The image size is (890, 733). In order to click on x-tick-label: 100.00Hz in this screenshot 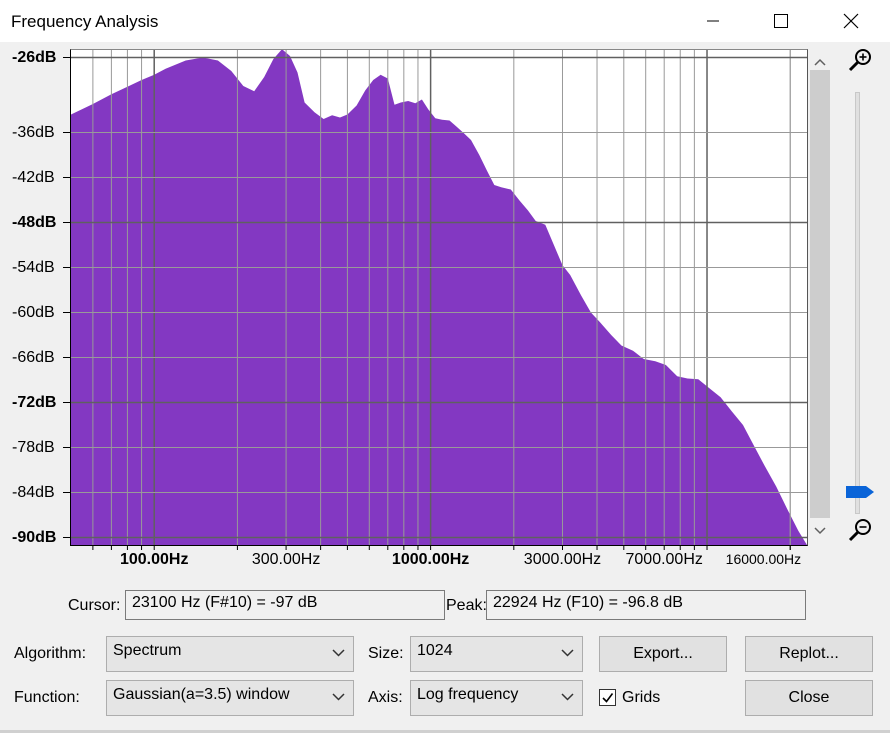, I will do `click(154, 559)`.